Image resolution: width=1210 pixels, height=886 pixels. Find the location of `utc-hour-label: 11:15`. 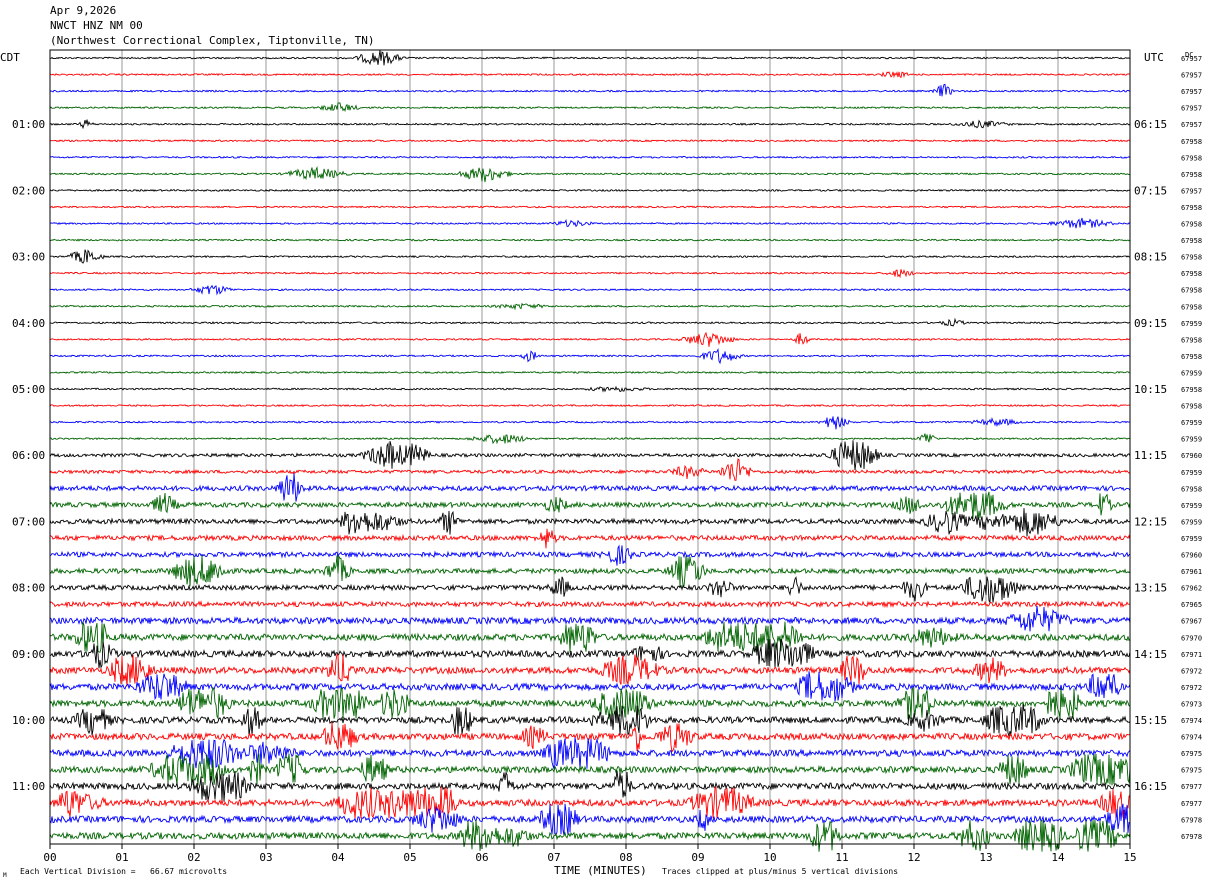

utc-hour-label: 11:15 is located at coordinates (1150, 455).